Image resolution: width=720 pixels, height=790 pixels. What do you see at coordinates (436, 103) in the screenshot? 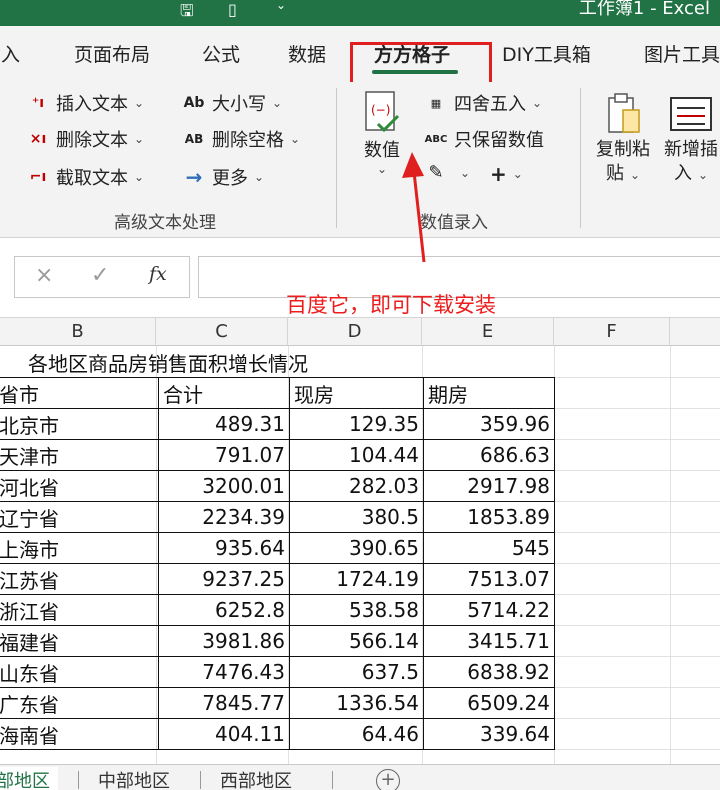
I see `round-icon: ▦` at bounding box center [436, 103].